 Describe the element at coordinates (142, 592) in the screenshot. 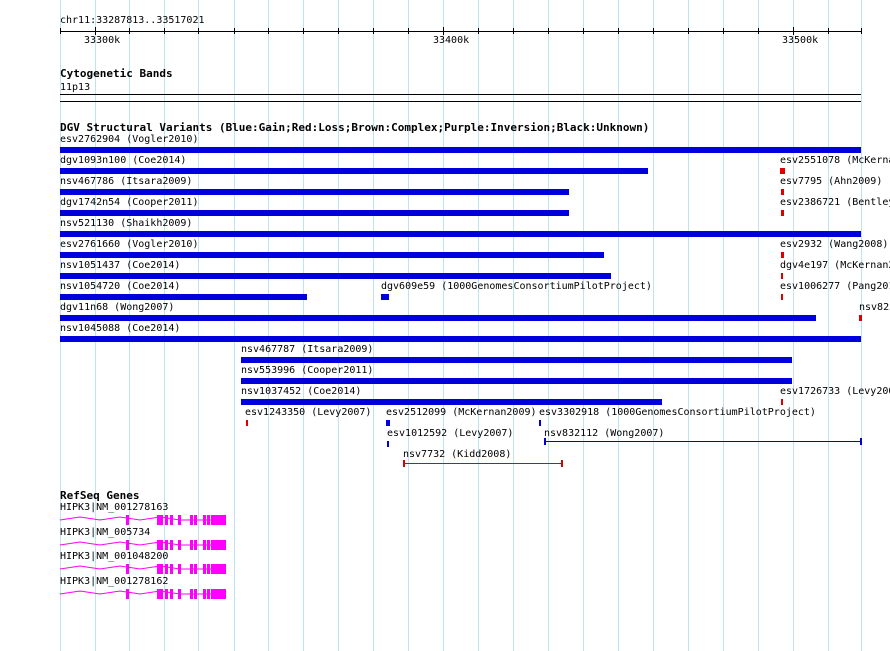

I see `intron-line` at that location.